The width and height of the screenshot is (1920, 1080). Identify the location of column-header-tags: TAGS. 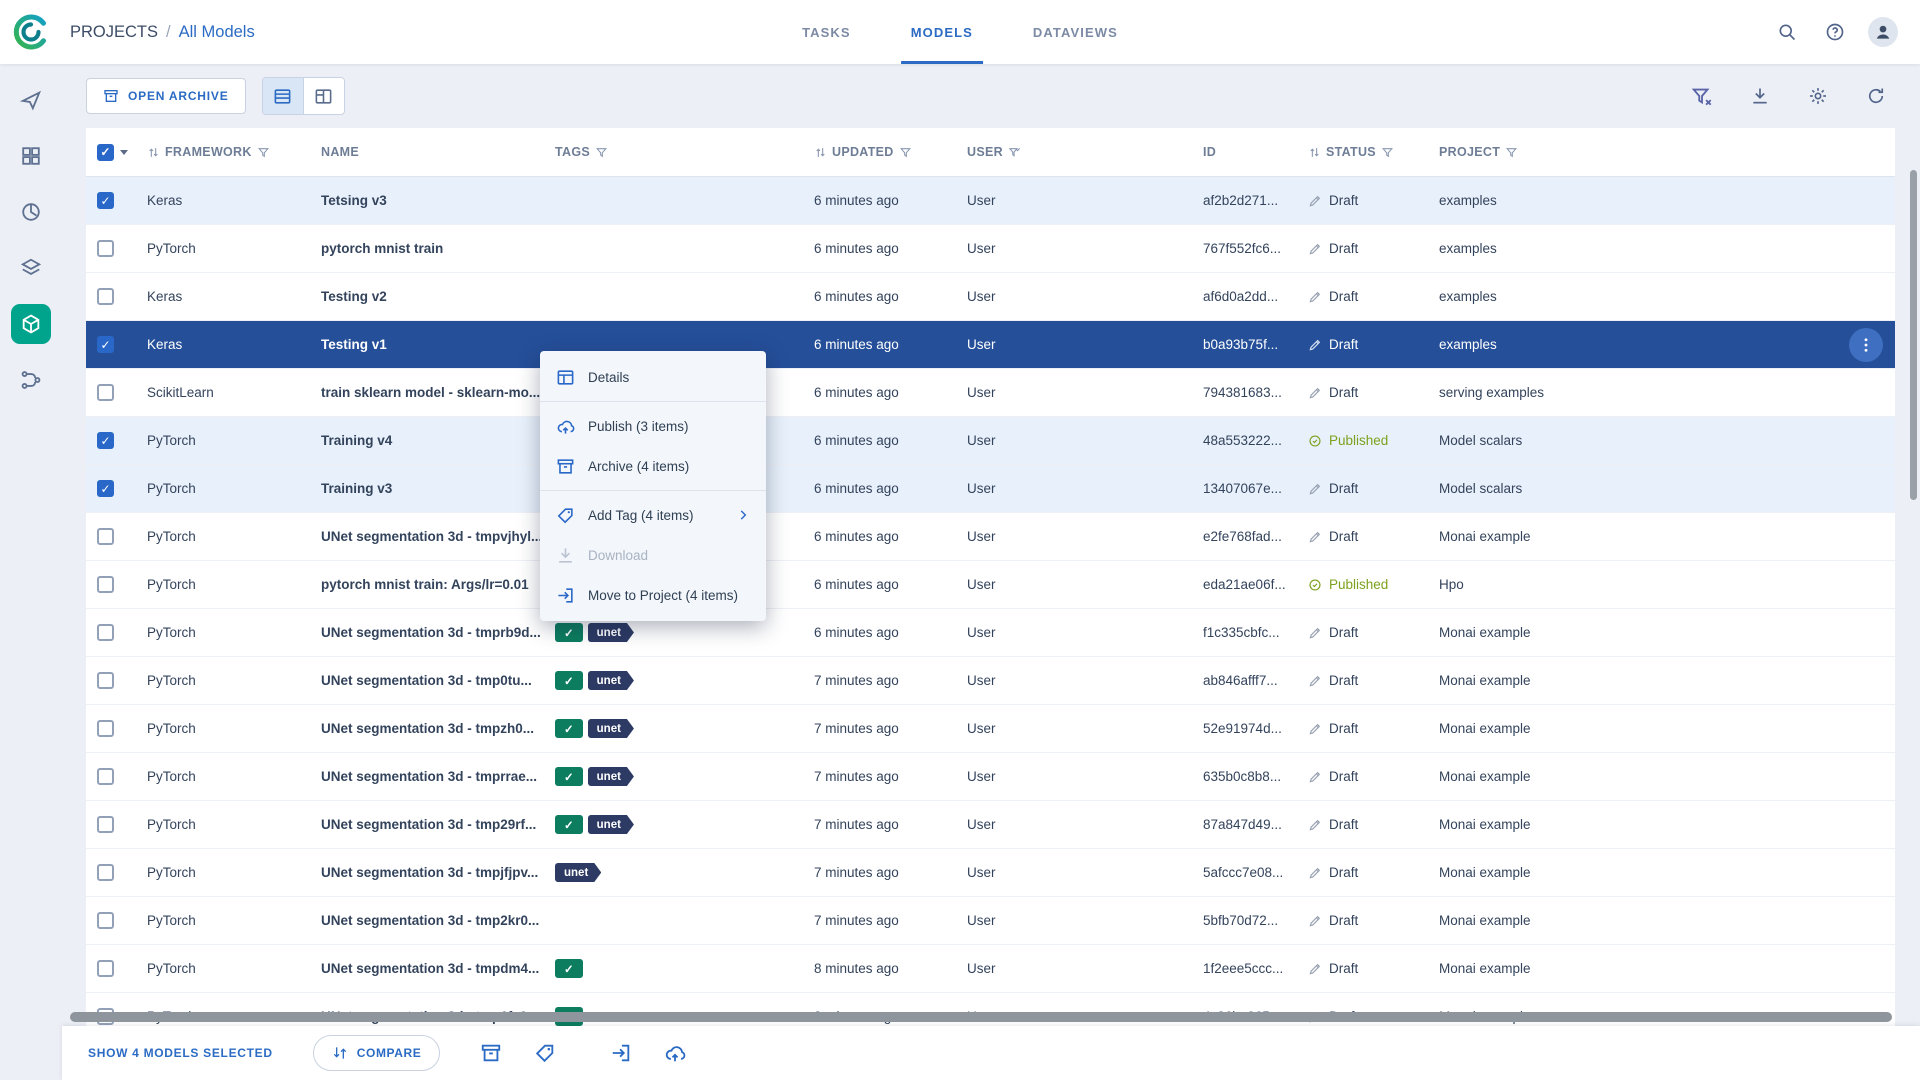
(684, 152).